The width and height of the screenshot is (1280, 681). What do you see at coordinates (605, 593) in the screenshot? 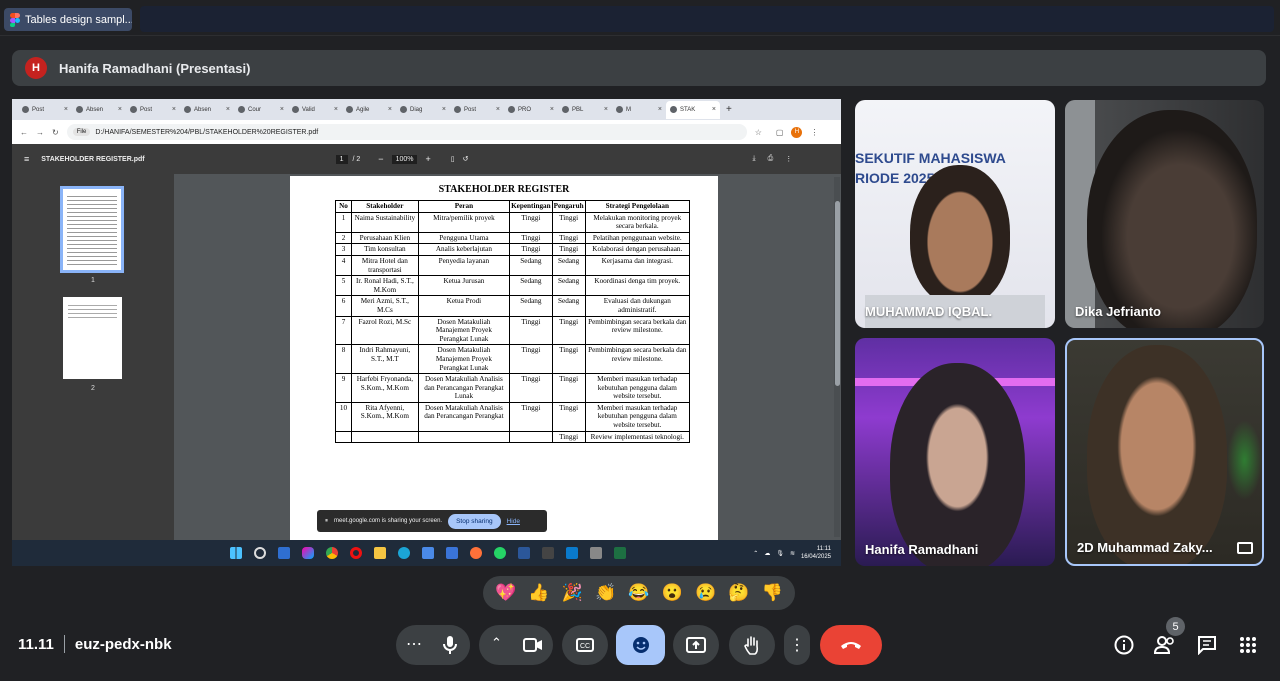
I see `reaction-button: 👏` at bounding box center [605, 593].